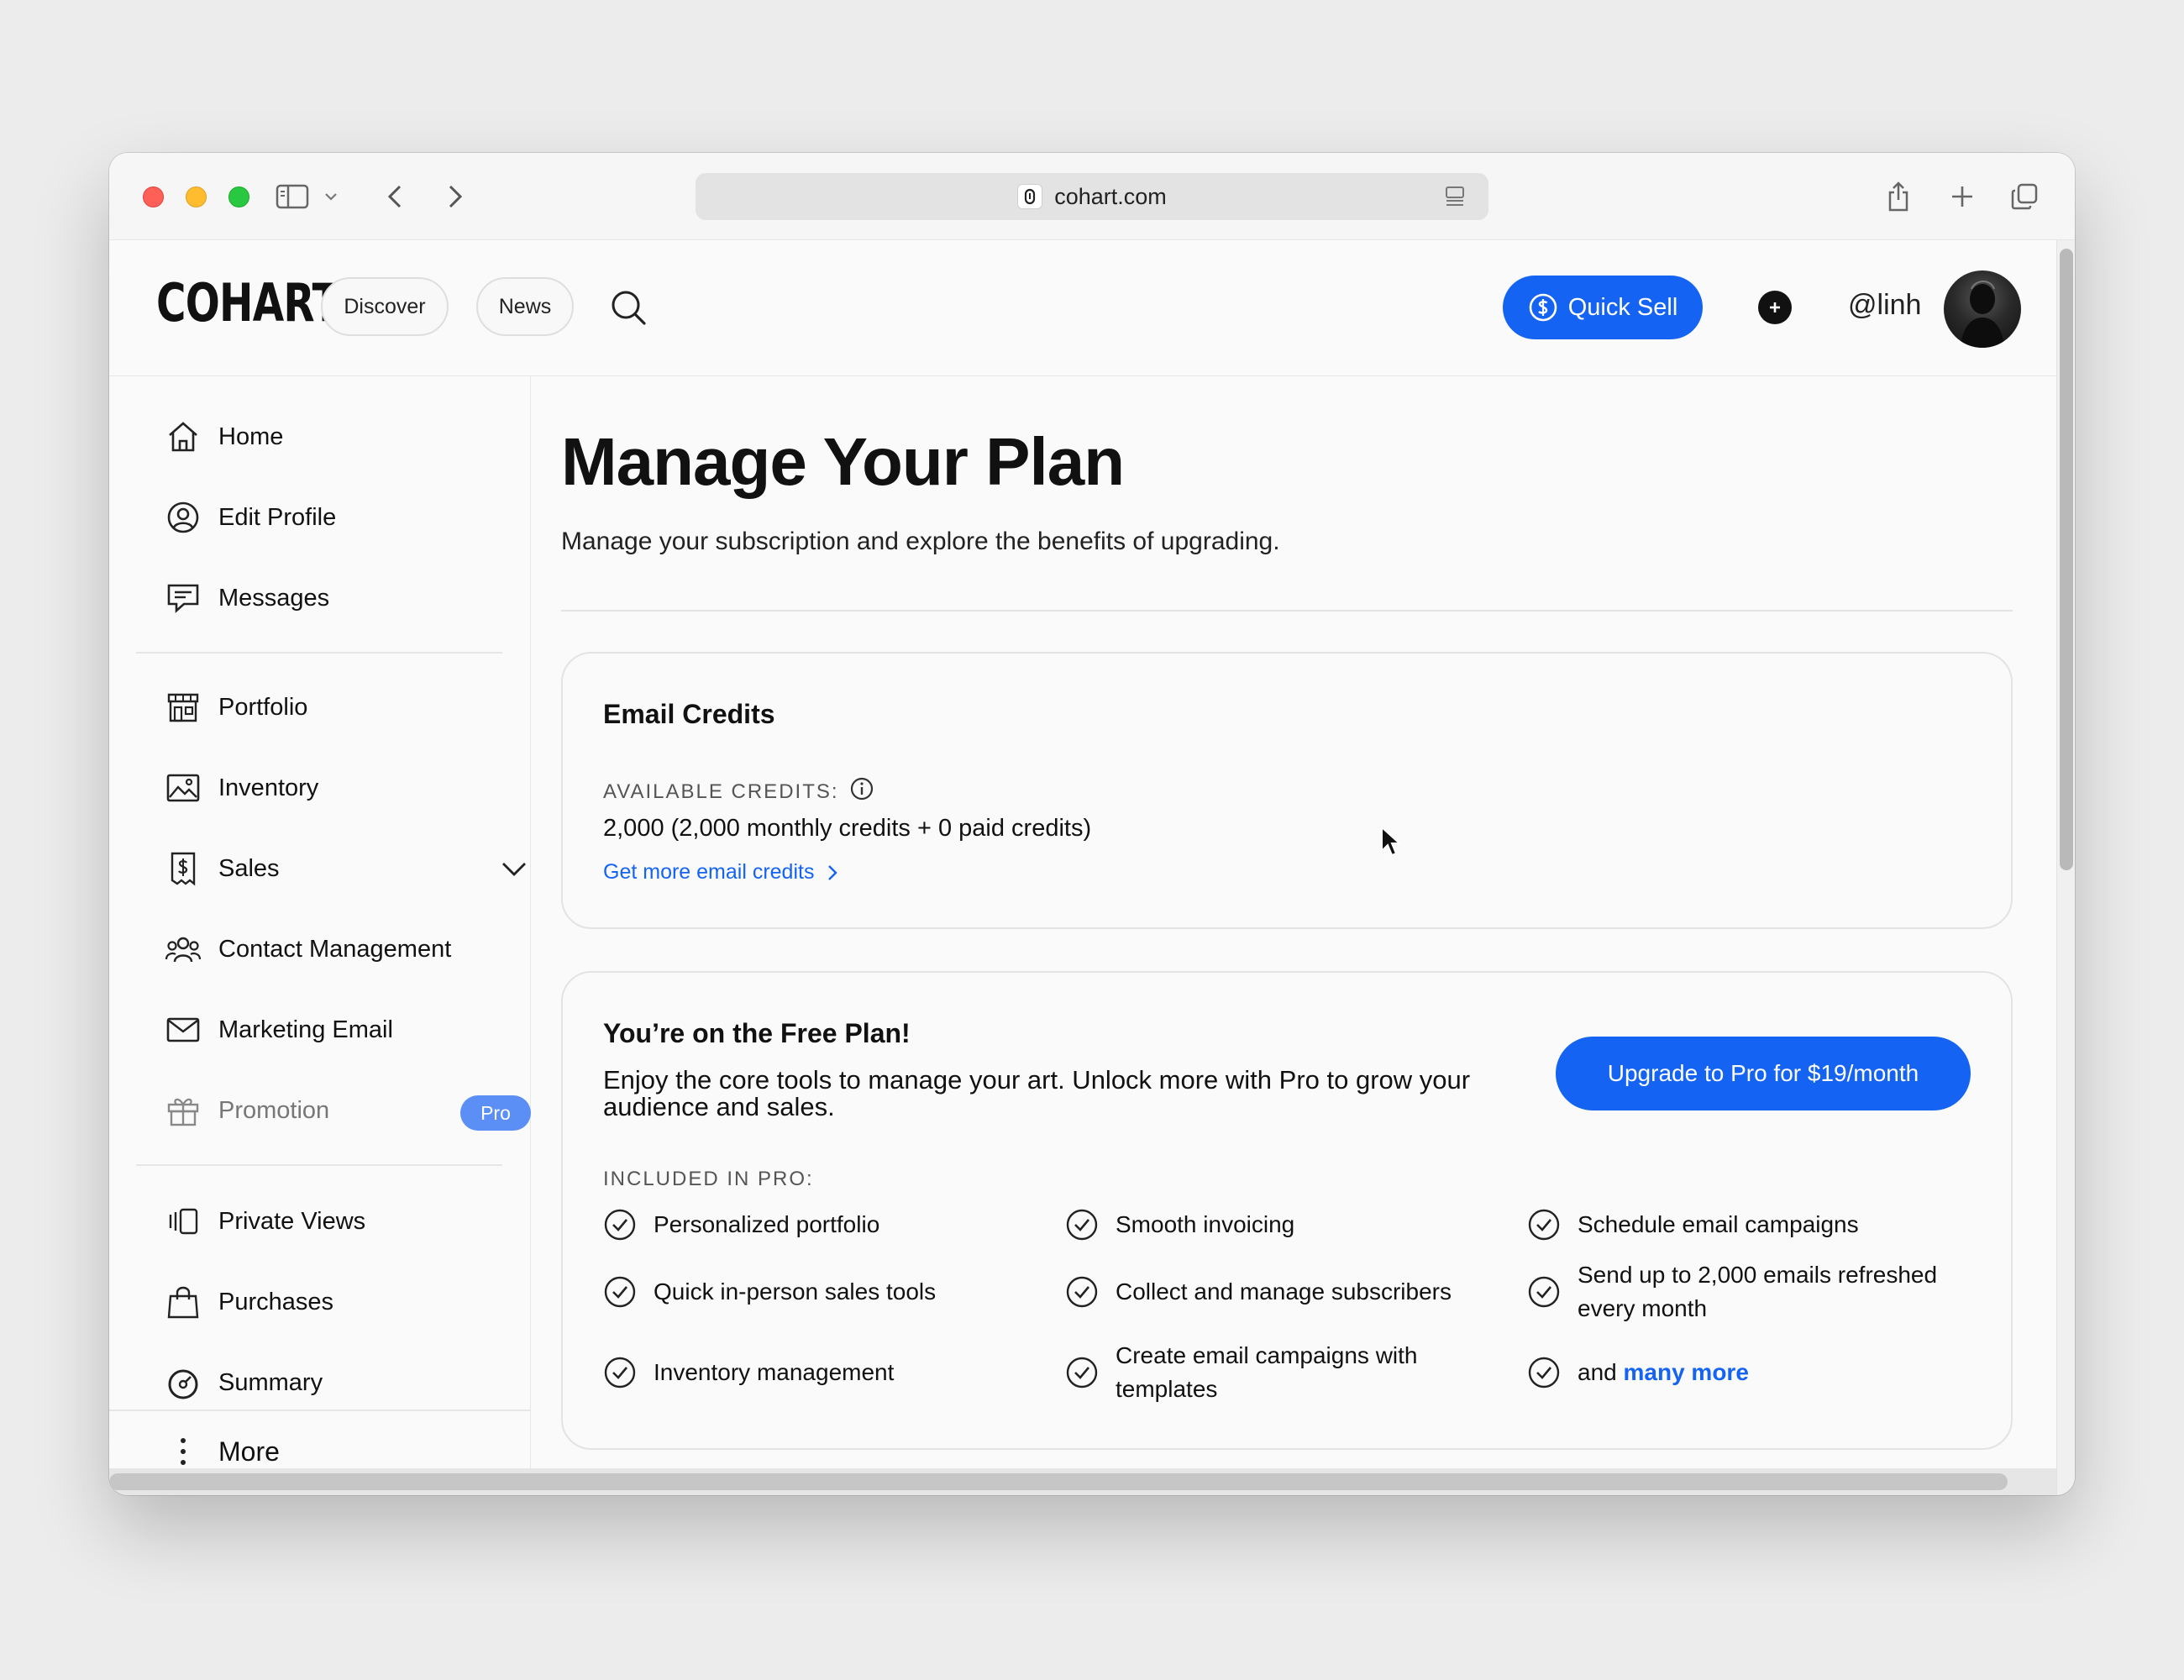  What do you see at coordinates (1962, 196) in the screenshot?
I see `new-tab-icon` at bounding box center [1962, 196].